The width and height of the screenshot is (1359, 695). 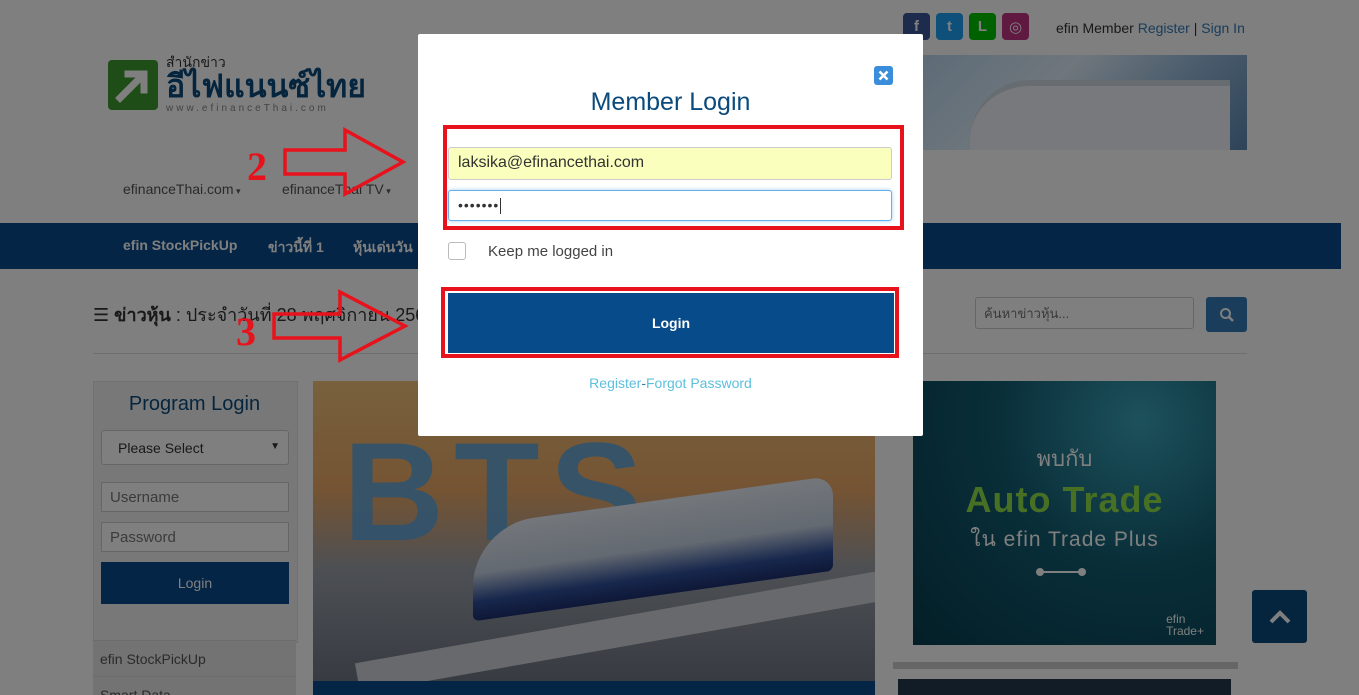 I want to click on close-button, so click(x=883, y=75).